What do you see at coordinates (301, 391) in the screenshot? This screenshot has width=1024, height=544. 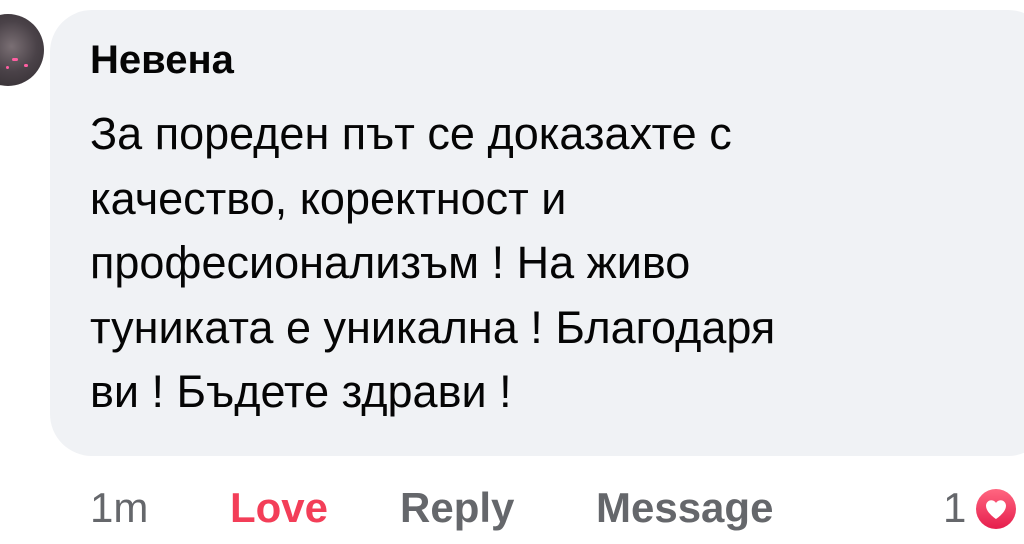 I see `comment-text-line: ви ! Бъдете здрави !` at bounding box center [301, 391].